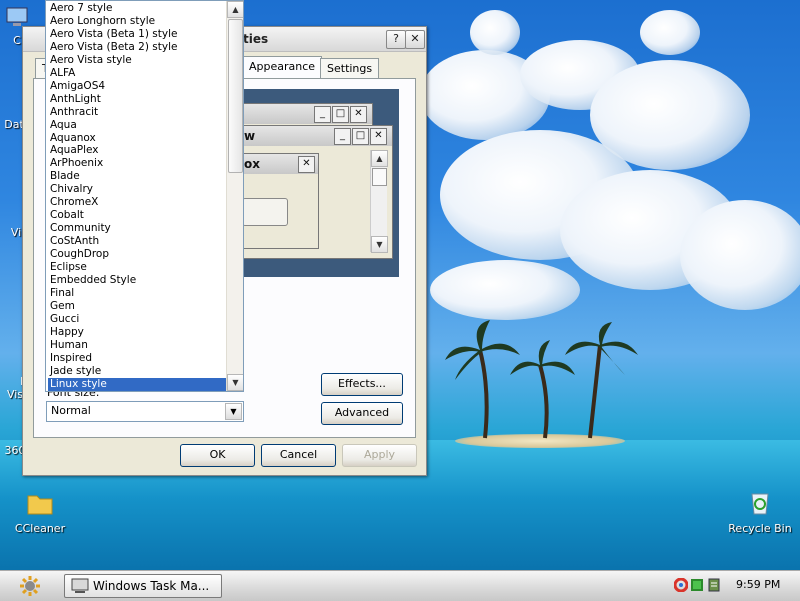 This screenshot has height=601, width=800. I want to click on desktop-icon-ccleaner: CCleaner, so click(40, 512).